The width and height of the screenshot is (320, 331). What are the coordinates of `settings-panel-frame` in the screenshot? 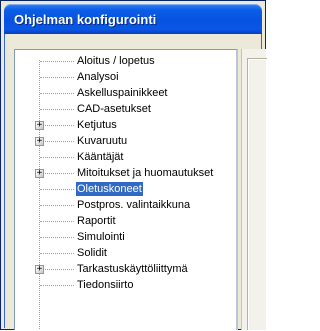 It's located at (258, 195).